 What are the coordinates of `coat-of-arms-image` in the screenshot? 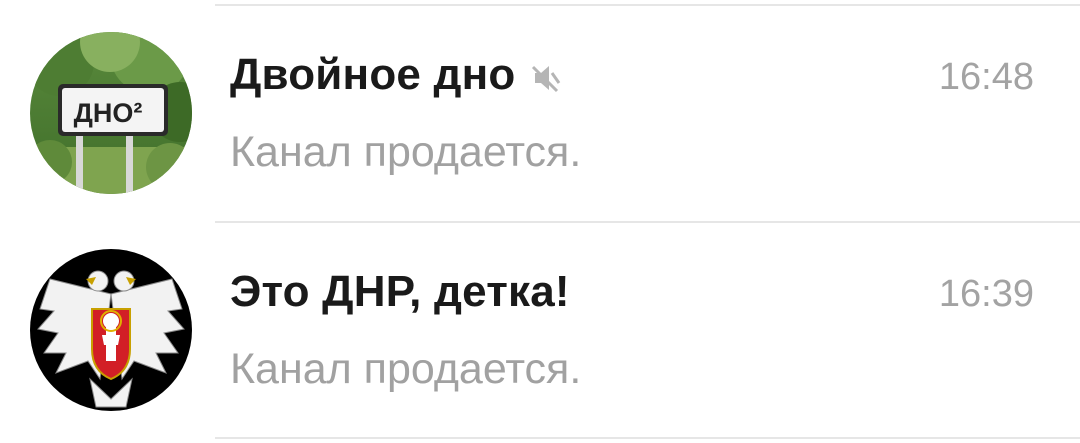 It's located at (111, 330).